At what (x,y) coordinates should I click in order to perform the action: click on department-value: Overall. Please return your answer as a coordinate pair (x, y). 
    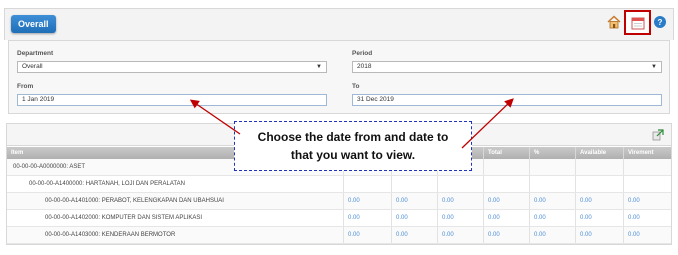
    Looking at the image, I should click on (32, 66).